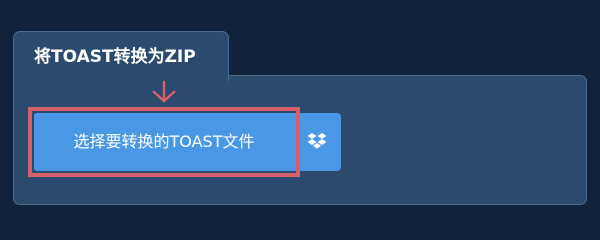 This screenshot has height=240, width=600. I want to click on converter-tab: 将TOAST转换为ZIP, so click(121, 56).